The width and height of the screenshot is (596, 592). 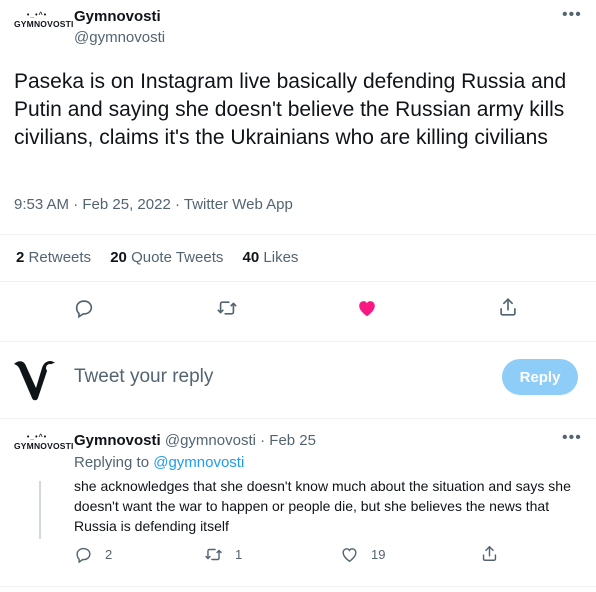 I want to click on reply-author-name: Gymnovosti, so click(x=117, y=440).